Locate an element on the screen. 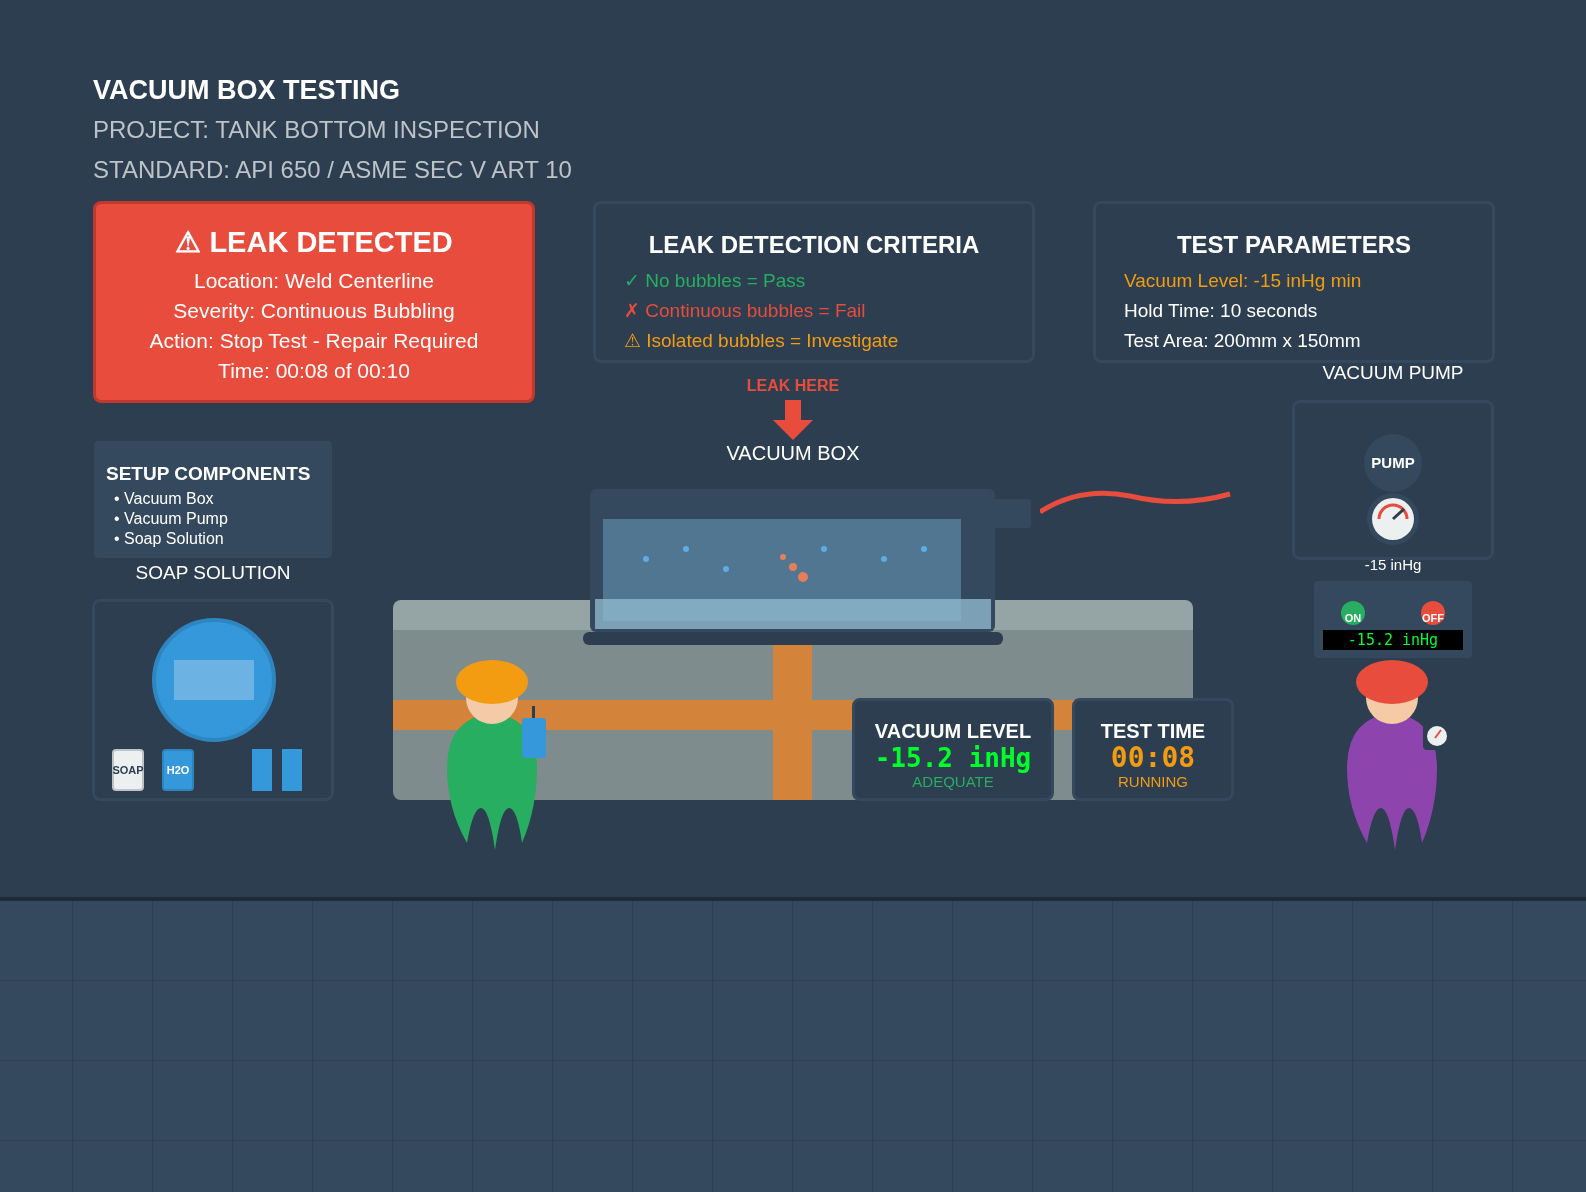 This screenshot has width=1586, height=1192. down-arrow-icon is located at coordinates (793, 420).